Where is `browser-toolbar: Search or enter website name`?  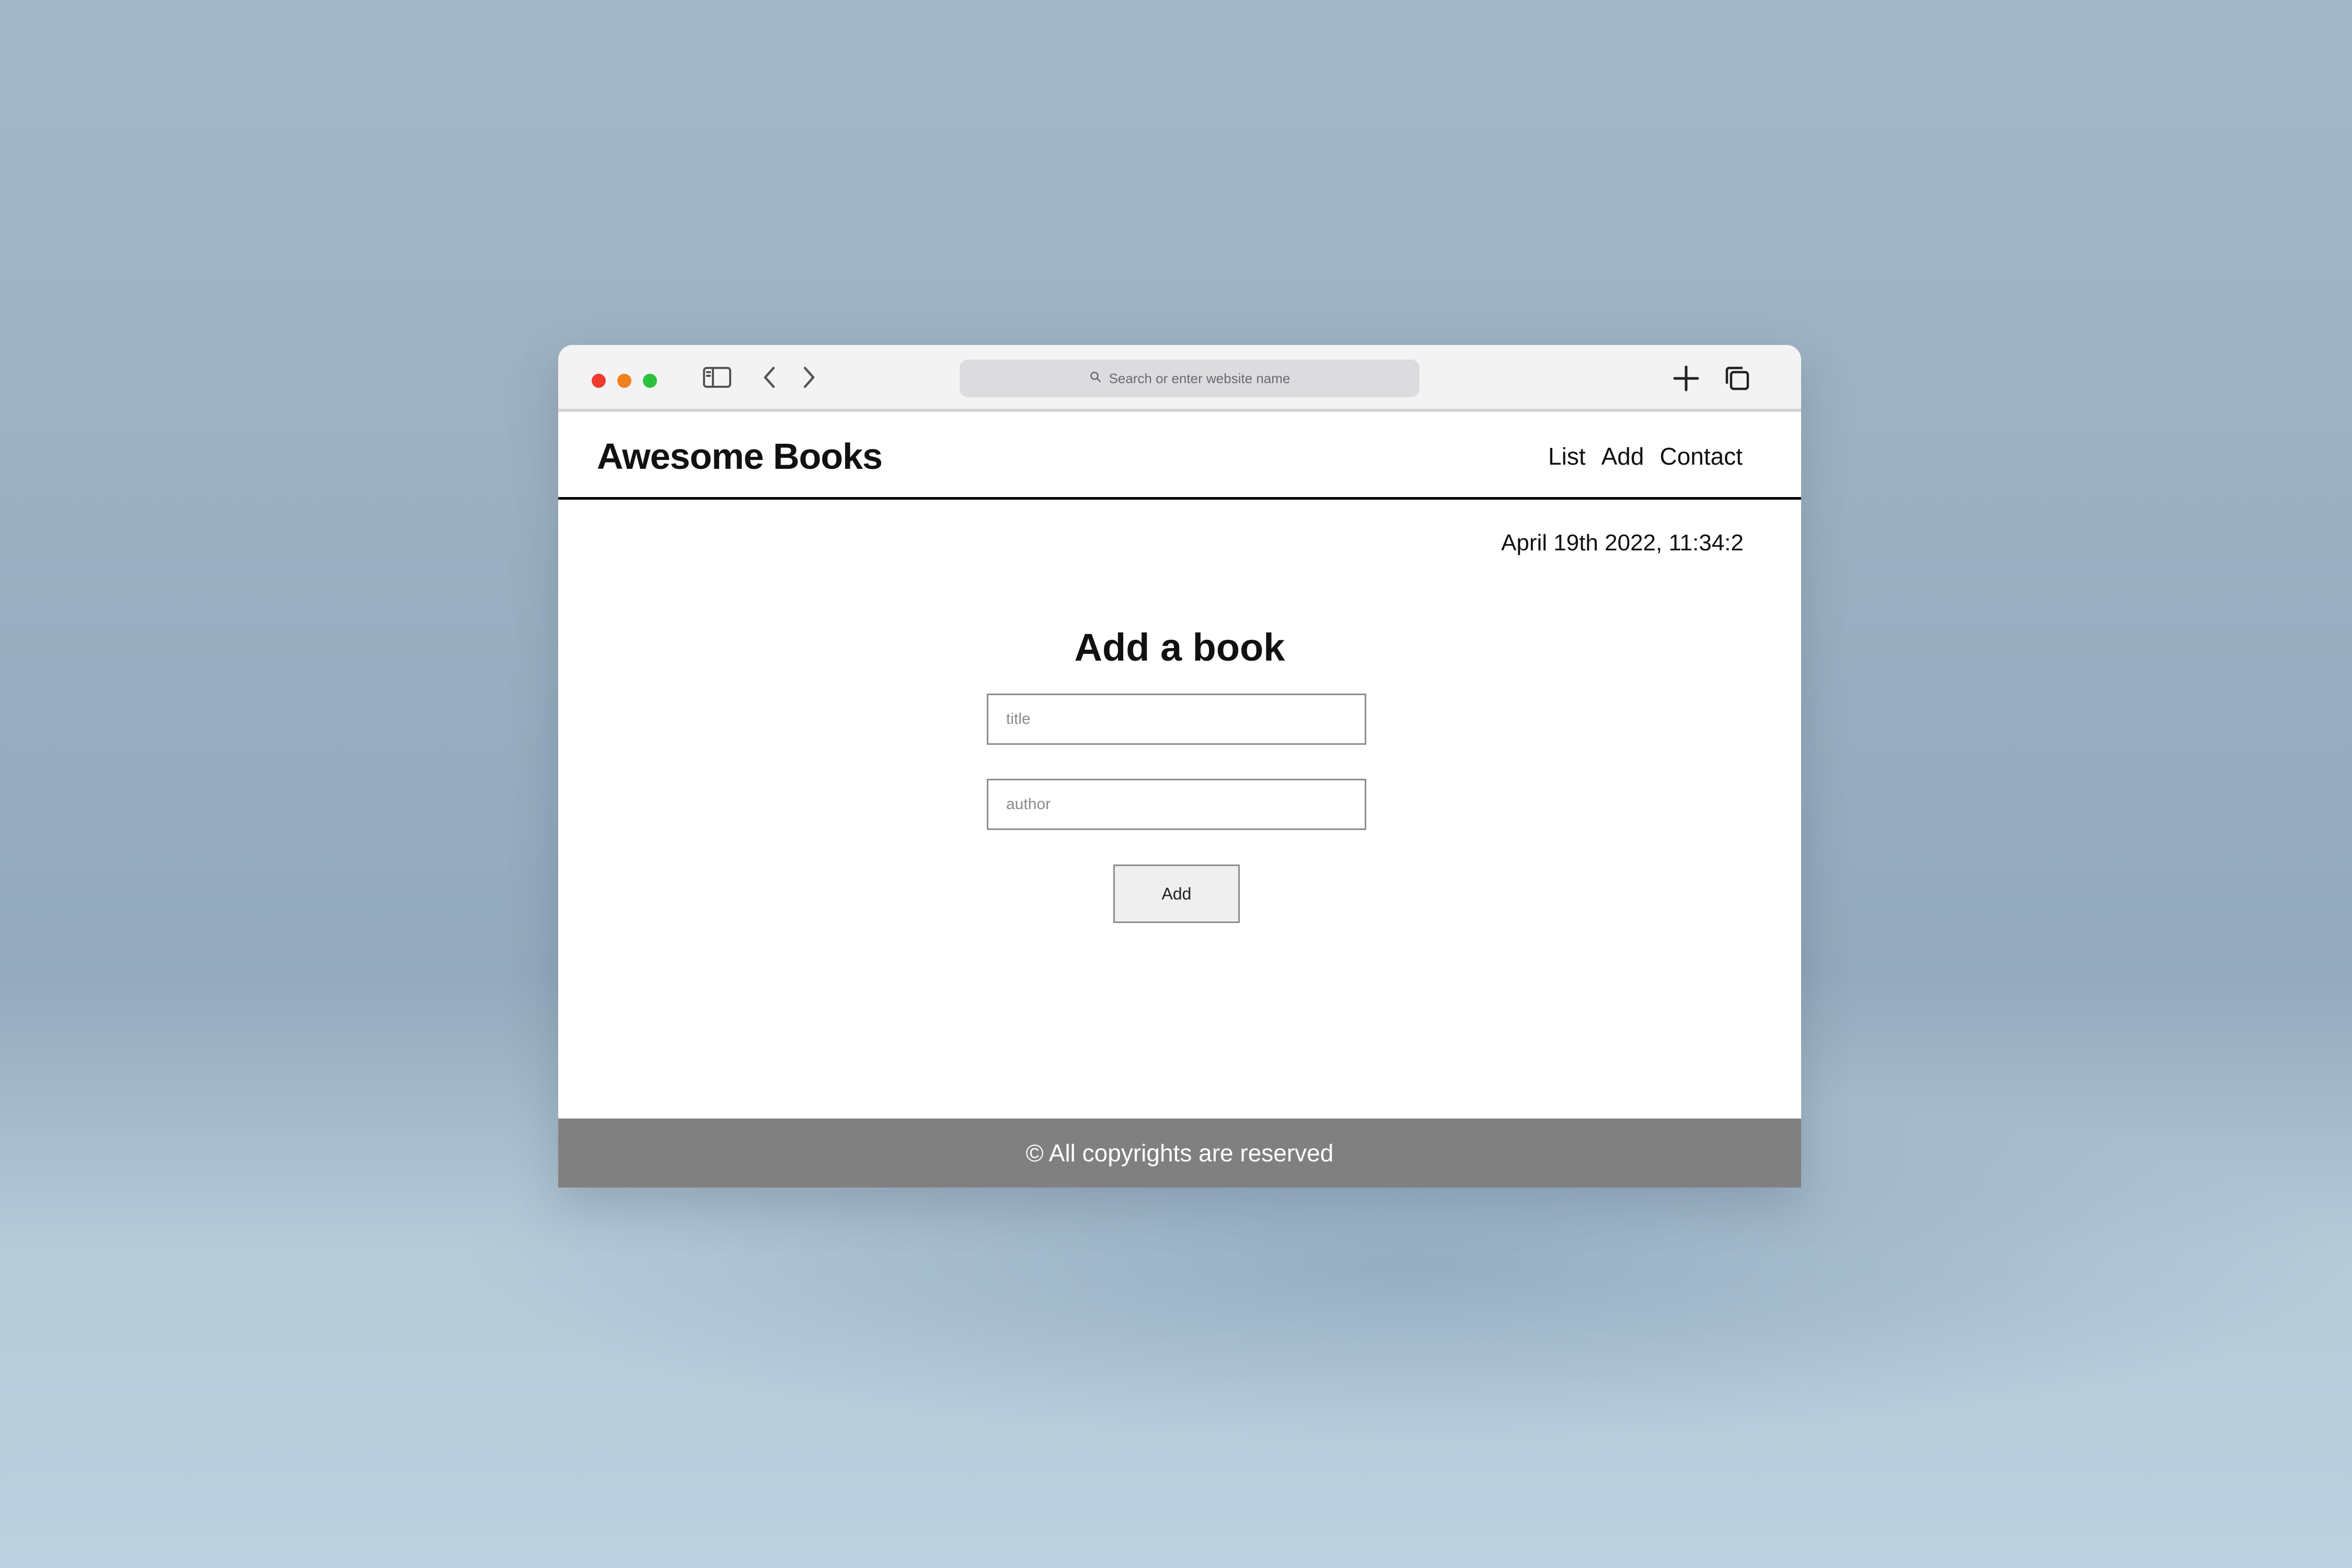
browser-toolbar: Search or enter website name is located at coordinates (1179, 378).